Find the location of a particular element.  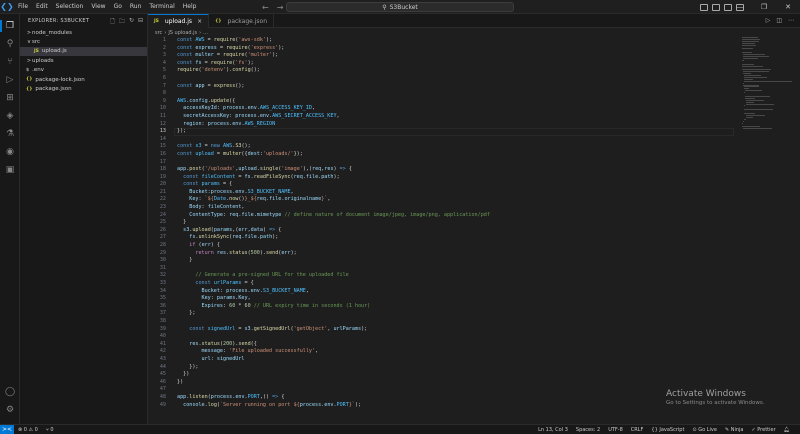

end-of-line: CRLF is located at coordinates (637, 430).